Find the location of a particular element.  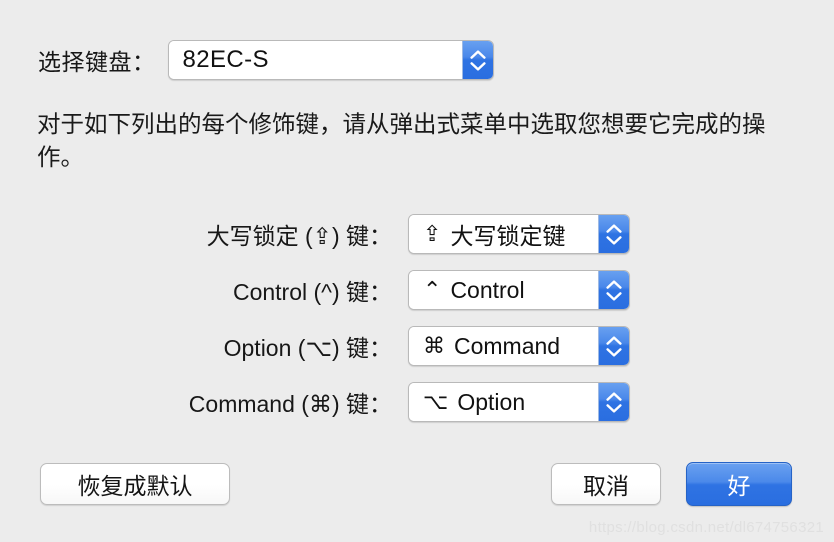

modifier-select-value-command: ⌥ Option is located at coordinates (503, 402).